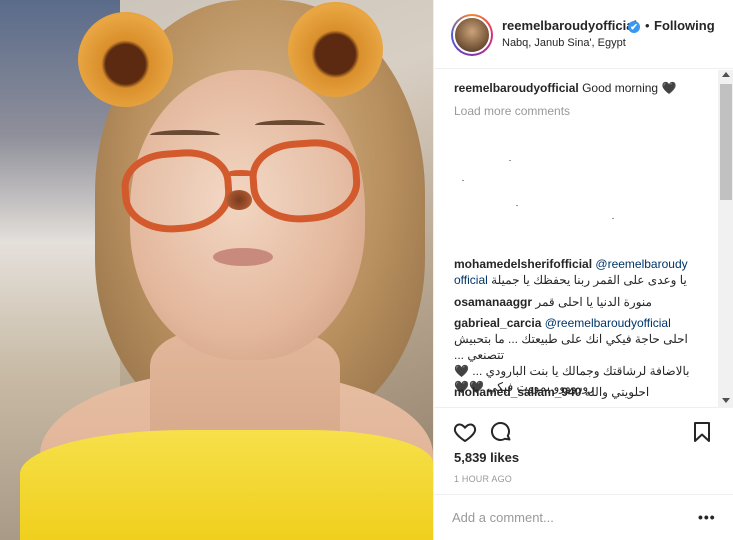 The image size is (733, 540). Describe the element at coordinates (702, 432) in the screenshot. I see `bookmark-icon` at that location.